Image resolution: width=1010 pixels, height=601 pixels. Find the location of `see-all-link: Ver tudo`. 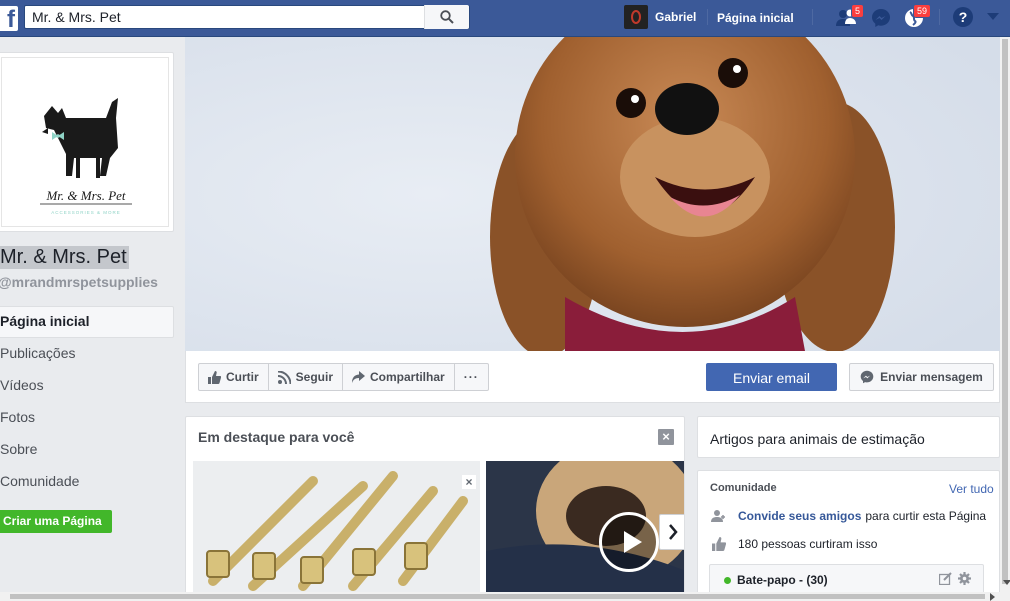

see-all-link: Ver tudo is located at coordinates (971, 489).